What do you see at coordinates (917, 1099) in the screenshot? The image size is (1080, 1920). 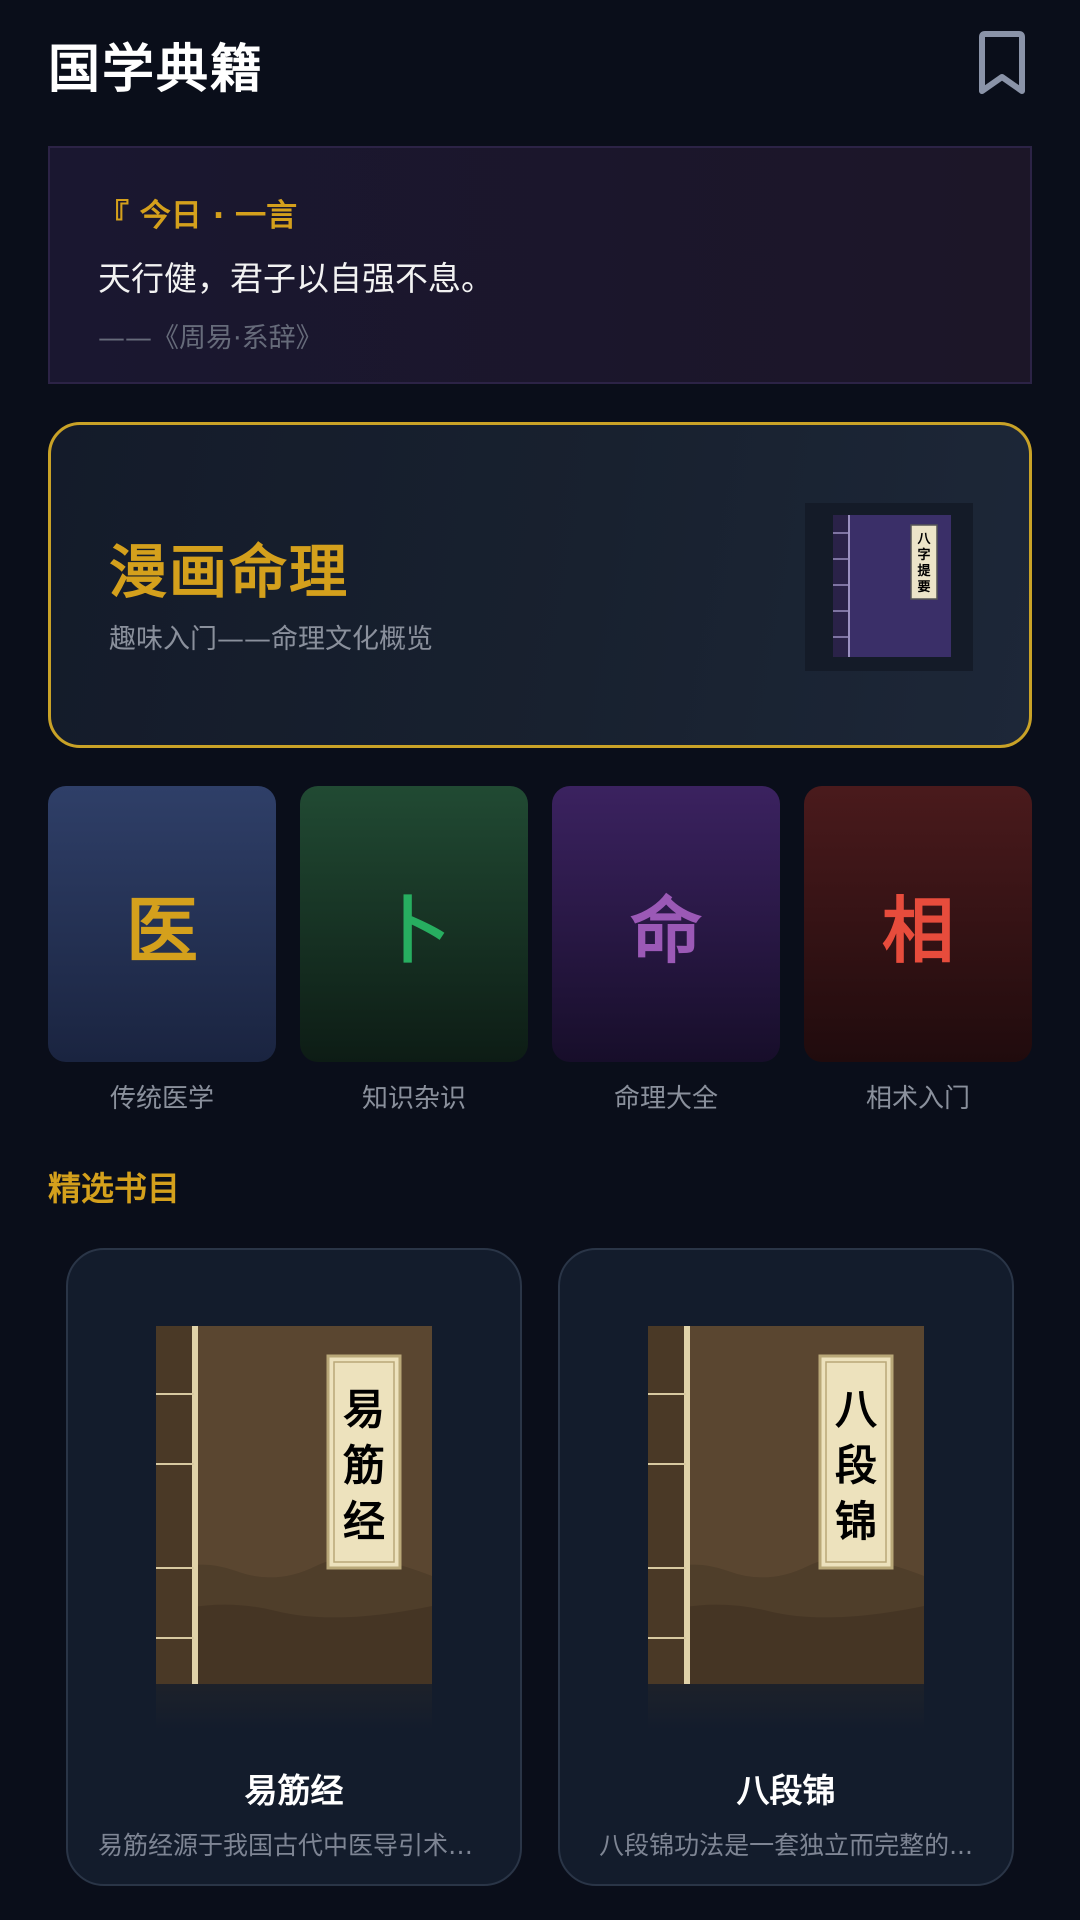 I see `category-label: 相术入门` at bounding box center [917, 1099].